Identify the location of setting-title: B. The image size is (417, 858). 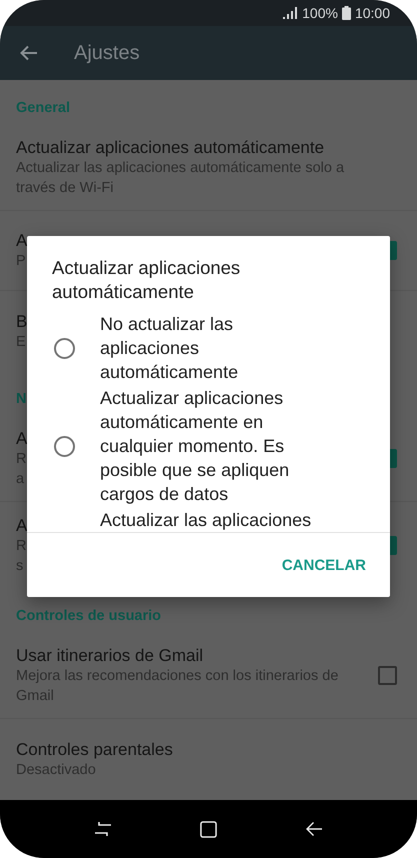
(22, 321).